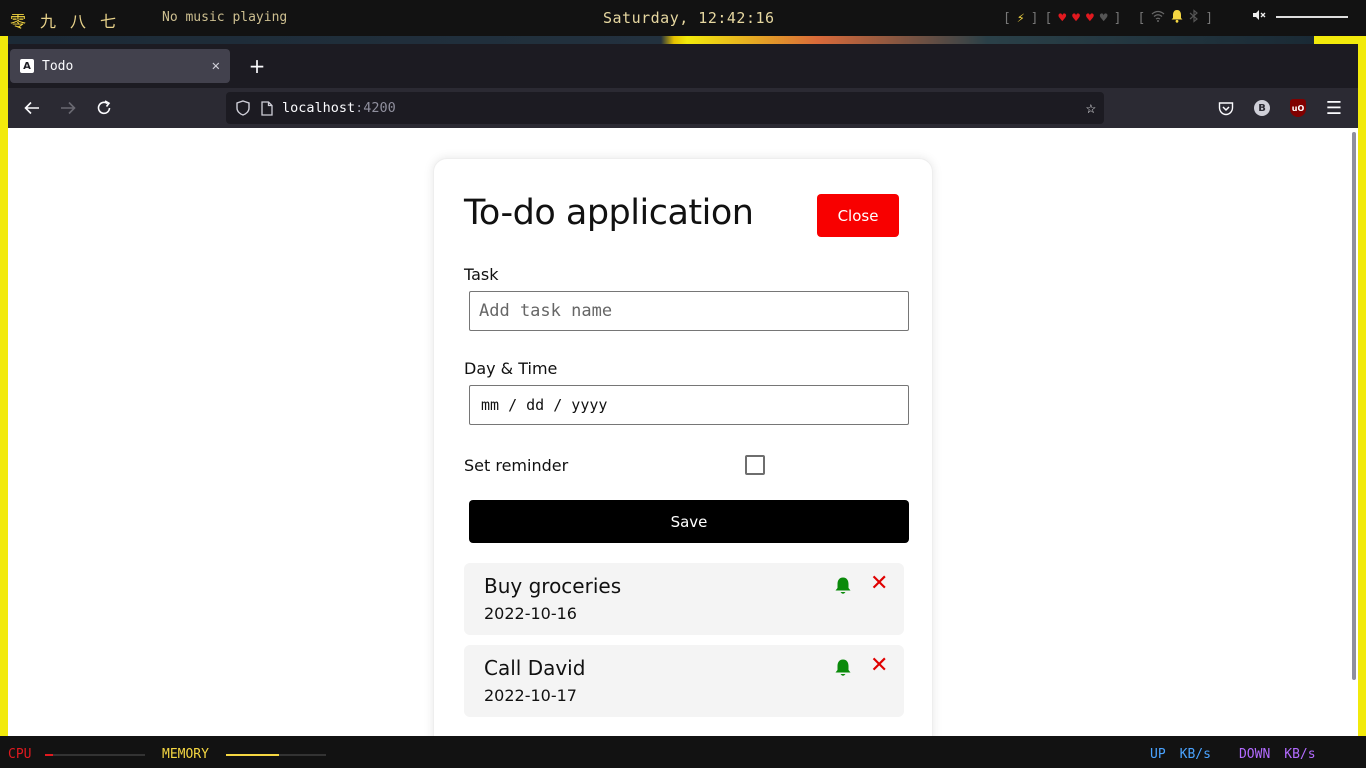  What do you see at coordinates (1158, 754) in the screenshot?
I see `upload-label: UP` at bounding box center [1158, 754].